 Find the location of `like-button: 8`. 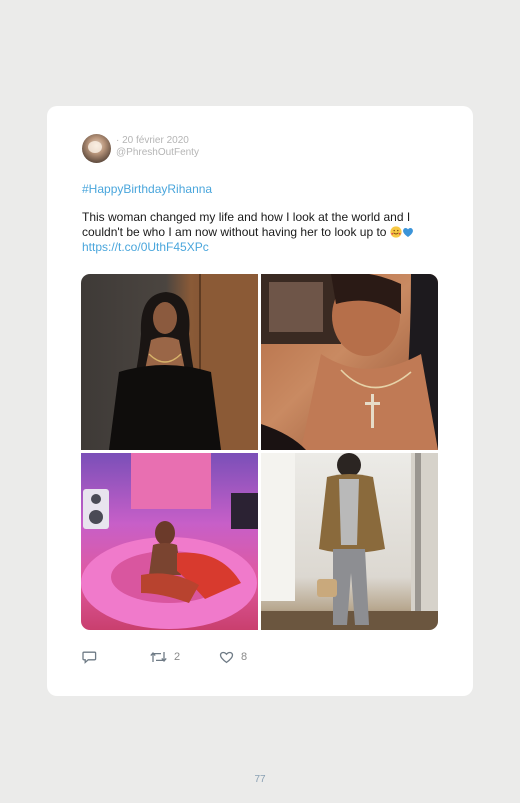

like-button: 8 is located at coordinates (233, 657).